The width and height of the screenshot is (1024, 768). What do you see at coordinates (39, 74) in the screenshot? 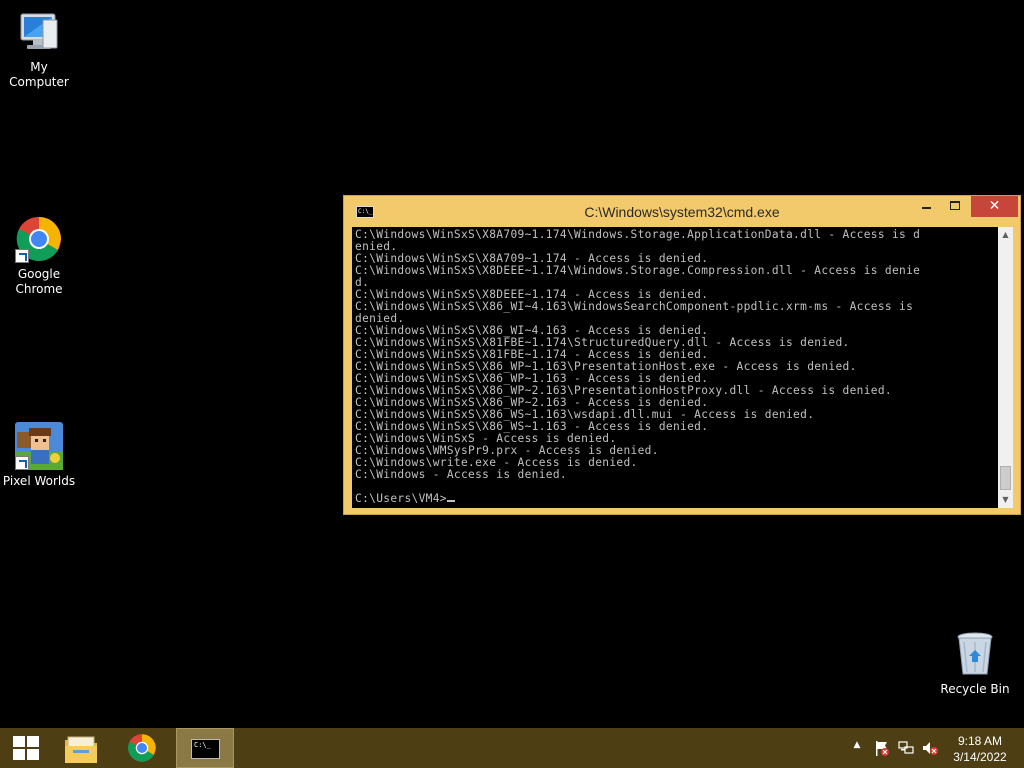
I see `desktop-icon-label: My Computer` at bounding box center [39, 74].